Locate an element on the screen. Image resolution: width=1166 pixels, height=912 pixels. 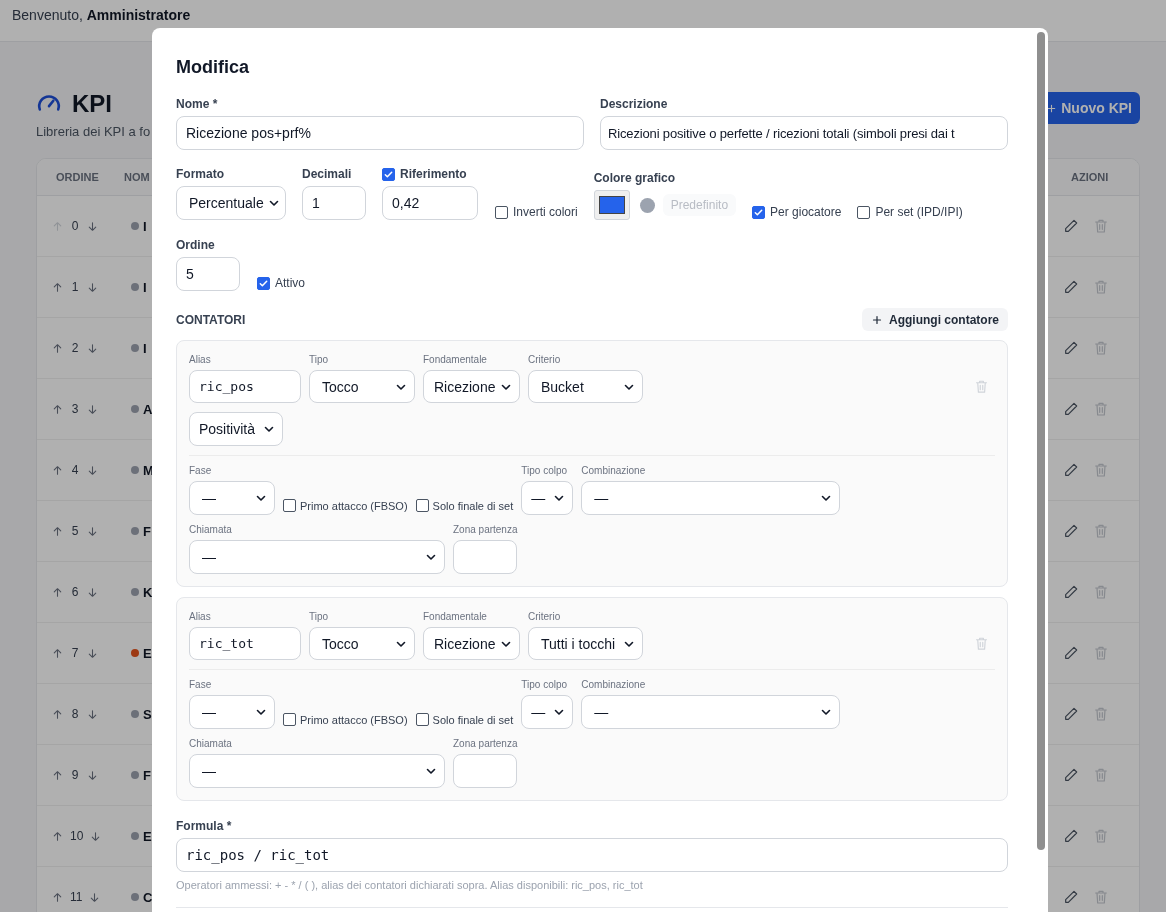
column-header: NOM is located at coordinates (137, 177).